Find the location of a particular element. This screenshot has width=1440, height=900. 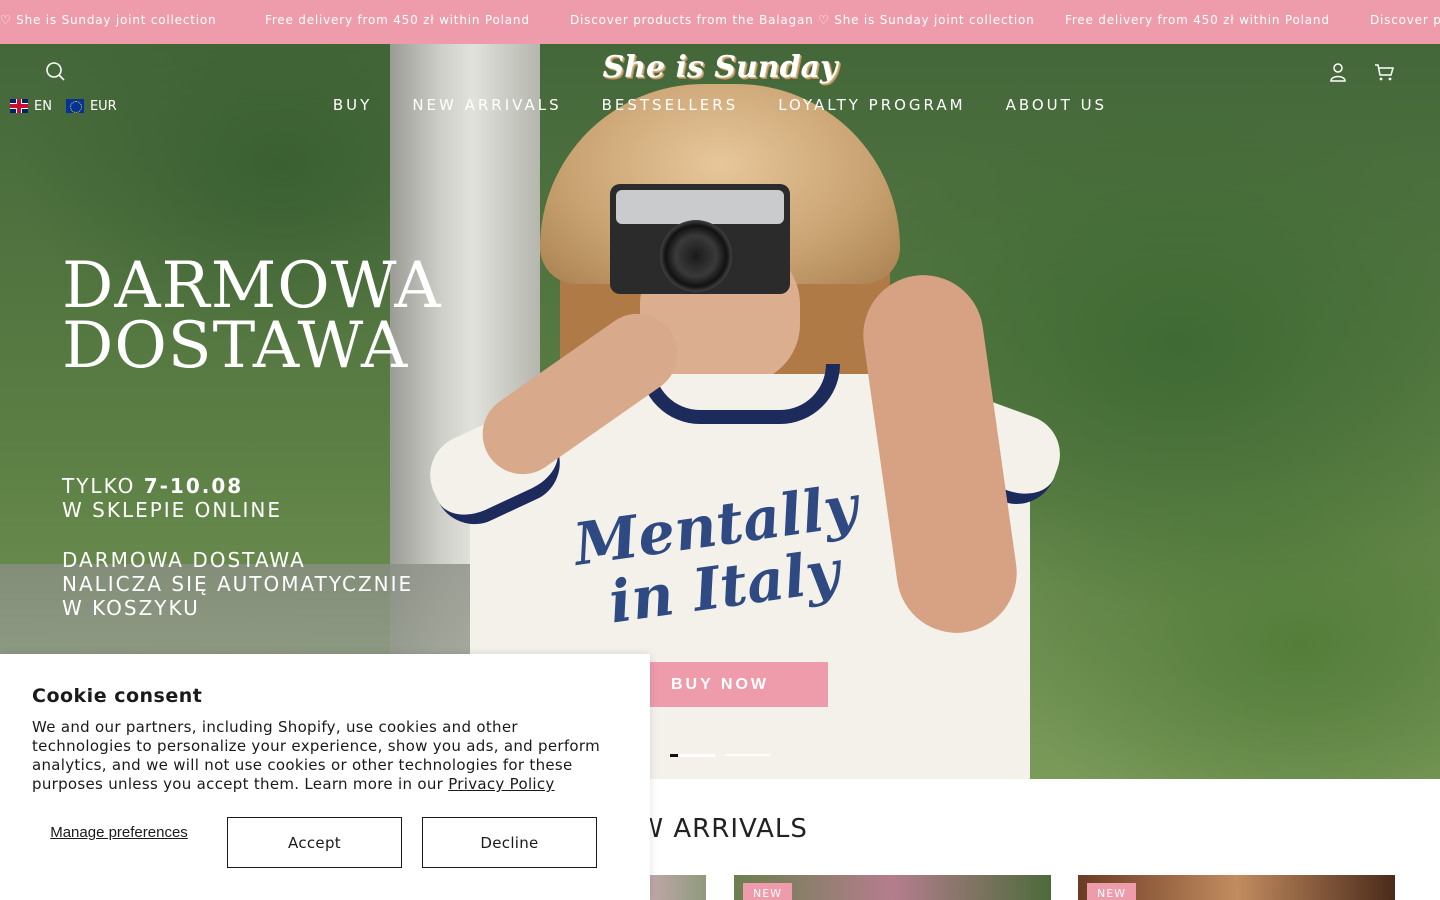

account-icon is located at coordinates (1338, 72).